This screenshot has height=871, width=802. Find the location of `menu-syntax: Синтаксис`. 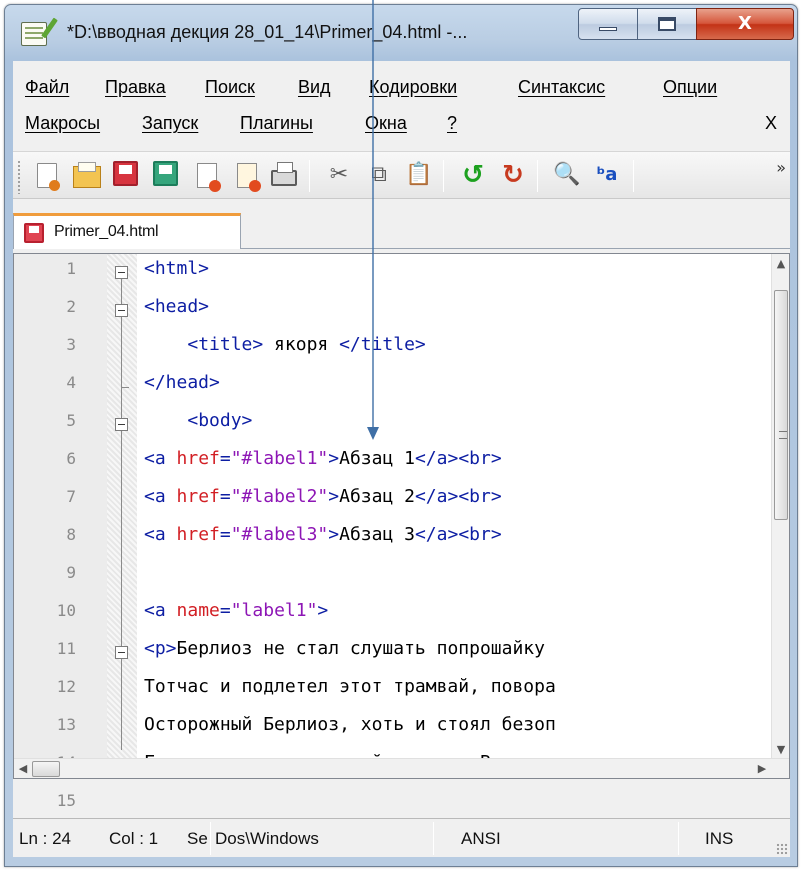

menu-syntax: Синтаксис is located at coordinates (561, 87).